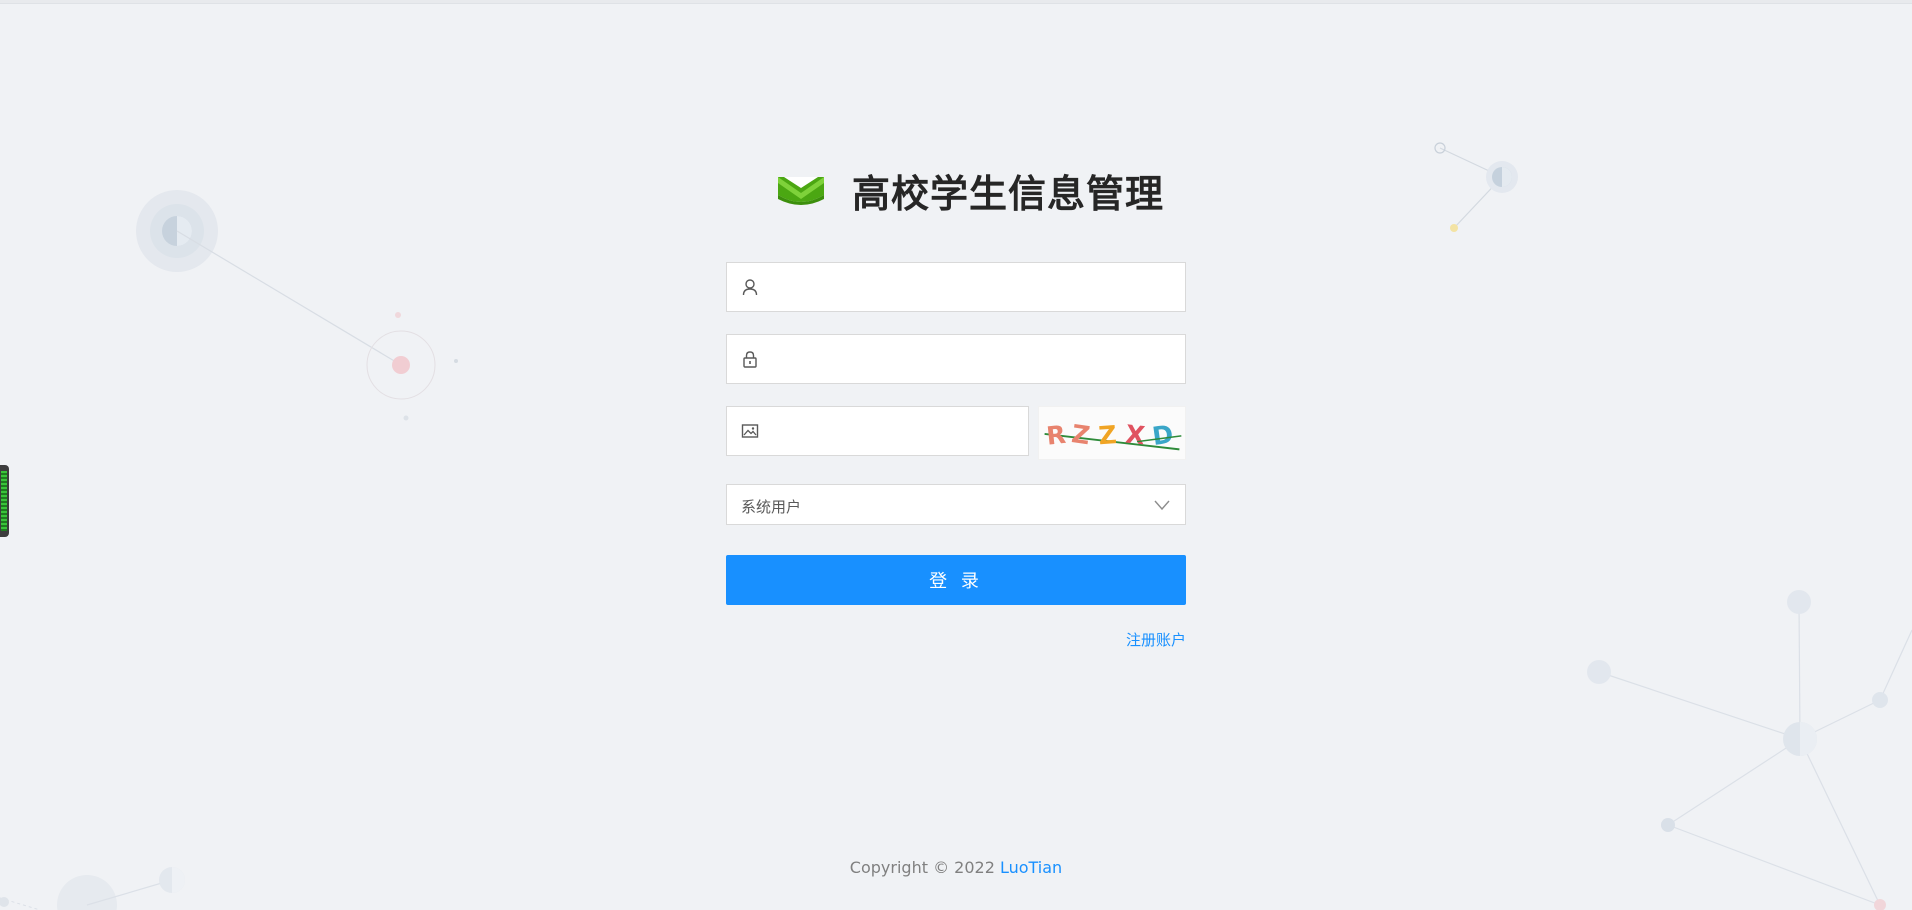 Image resolution: width=1912 pixels, height=910 pixels. What do you see at coordinates (976, 360) in the screenshot?
I see `password-input` at bounding box center [976, 360].